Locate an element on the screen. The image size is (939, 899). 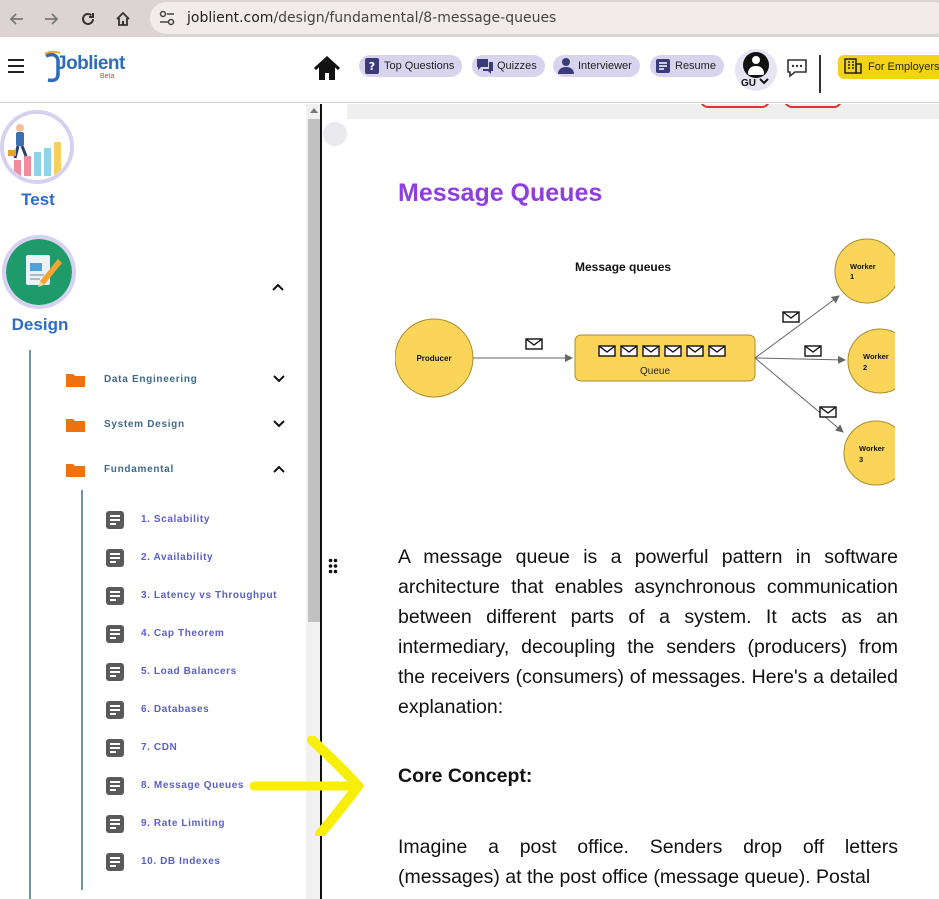
section-heading: Core Concept: is located at coordinates (465, 776).